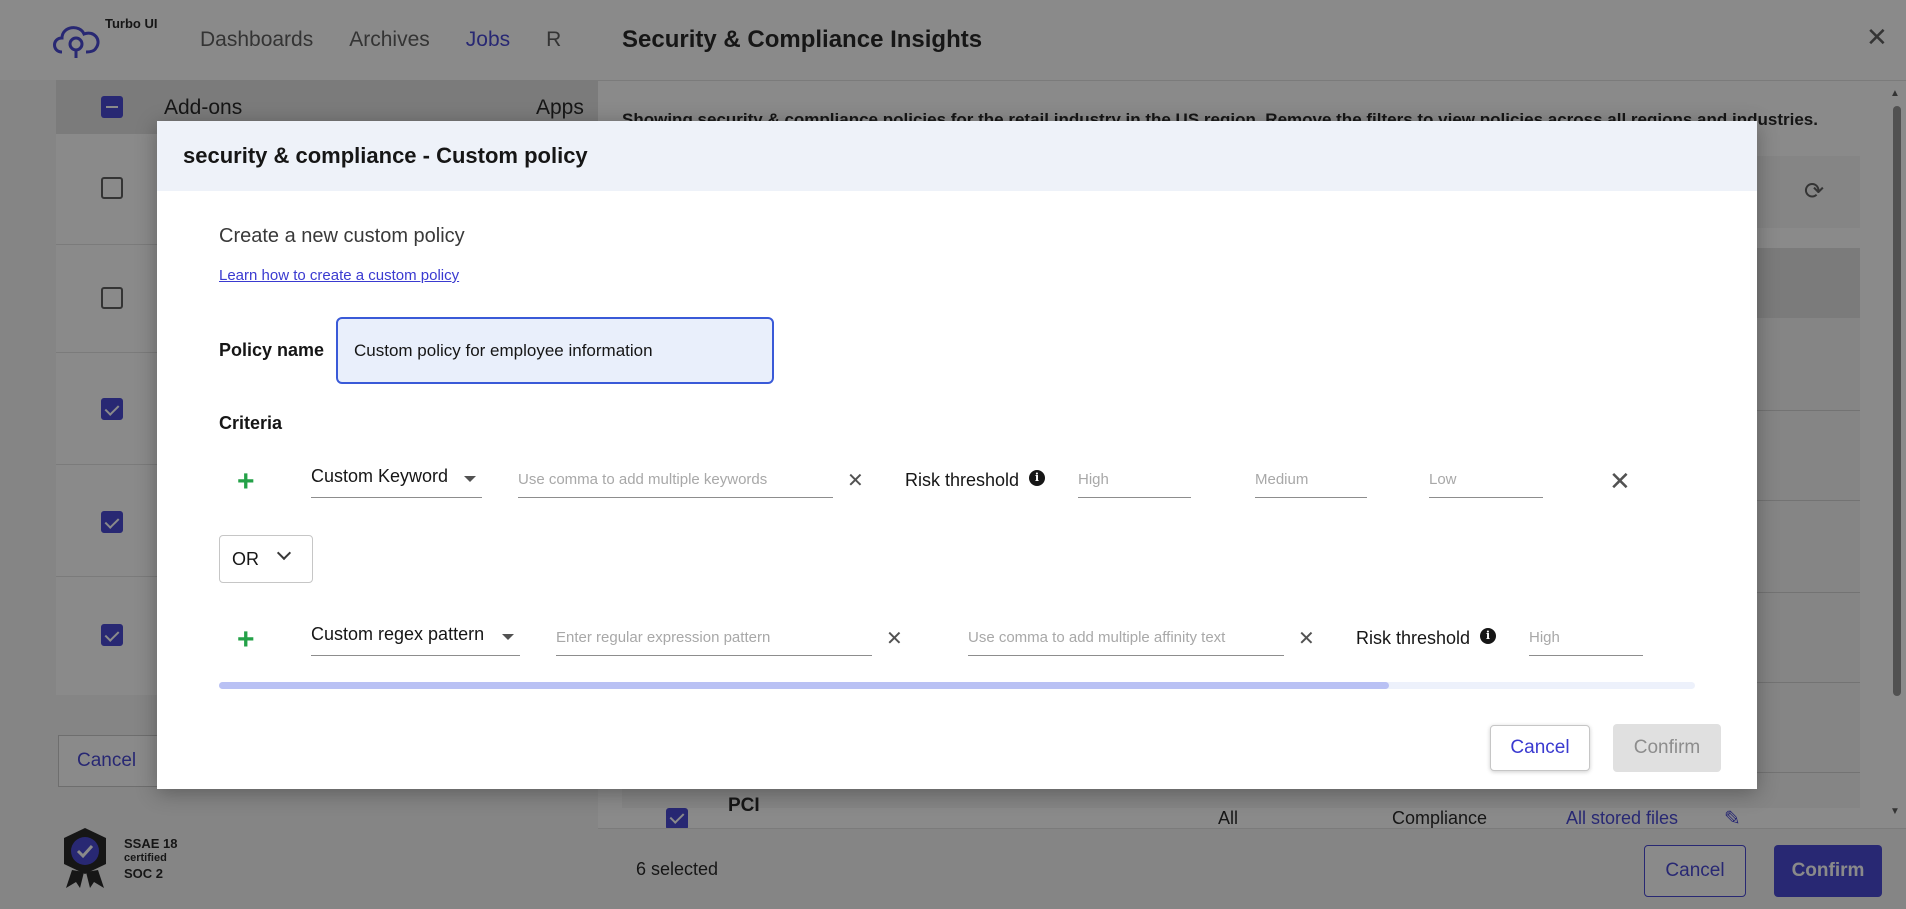 The image size is (1906, 909). What do you see at coordinates (339, 275) in the screenshot?
I see `learn-custom-policy-link: Learn how to create a custom policy` at bounding box center [339, 275].